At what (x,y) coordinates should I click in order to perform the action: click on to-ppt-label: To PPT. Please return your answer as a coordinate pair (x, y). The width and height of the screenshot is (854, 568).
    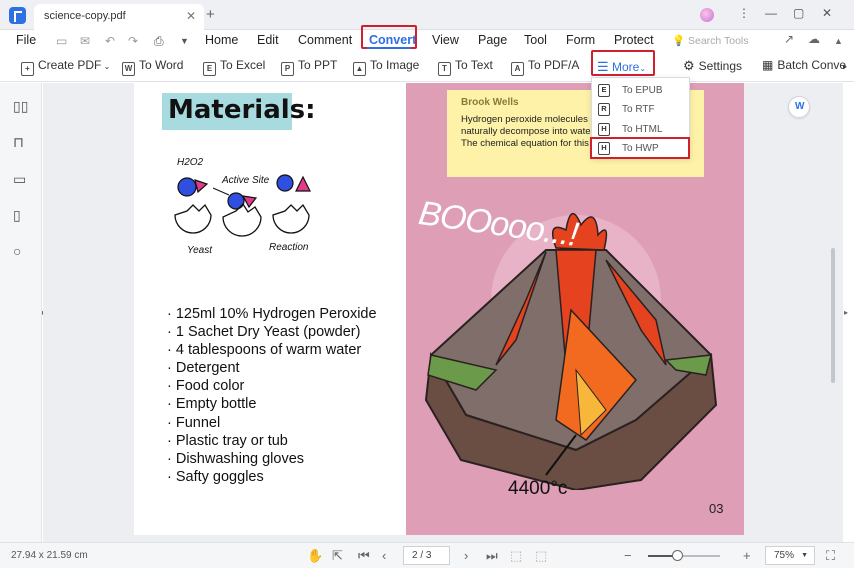
    Looking at the image, I should click on (318, 65).